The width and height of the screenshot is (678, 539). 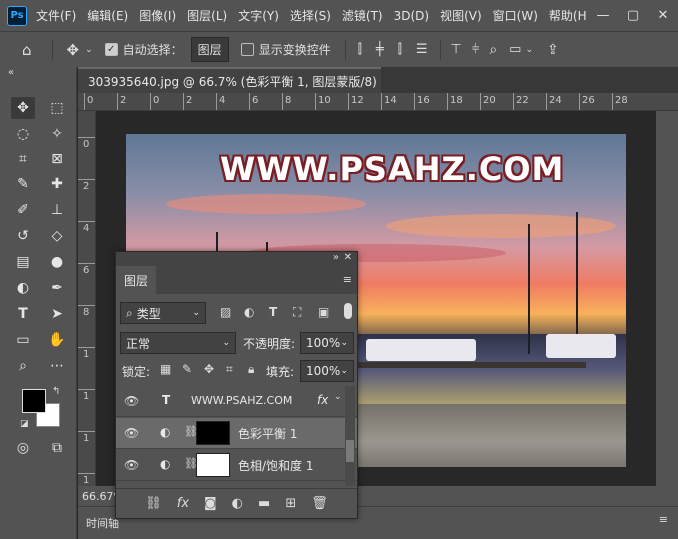 What do you see at coordinates (23, 340) in the screenshot?
I see `rectangle-tool-icon: ▭` at bounding box center [23, 340].